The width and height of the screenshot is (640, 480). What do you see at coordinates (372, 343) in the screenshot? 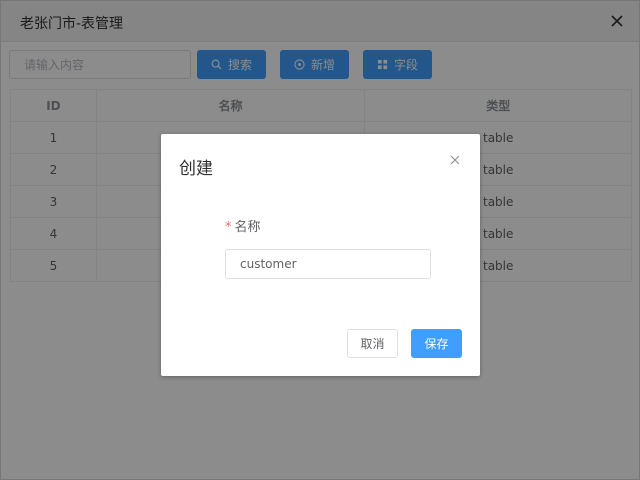
I see `cancel-button: 取消` at bounding box center [372, 343].